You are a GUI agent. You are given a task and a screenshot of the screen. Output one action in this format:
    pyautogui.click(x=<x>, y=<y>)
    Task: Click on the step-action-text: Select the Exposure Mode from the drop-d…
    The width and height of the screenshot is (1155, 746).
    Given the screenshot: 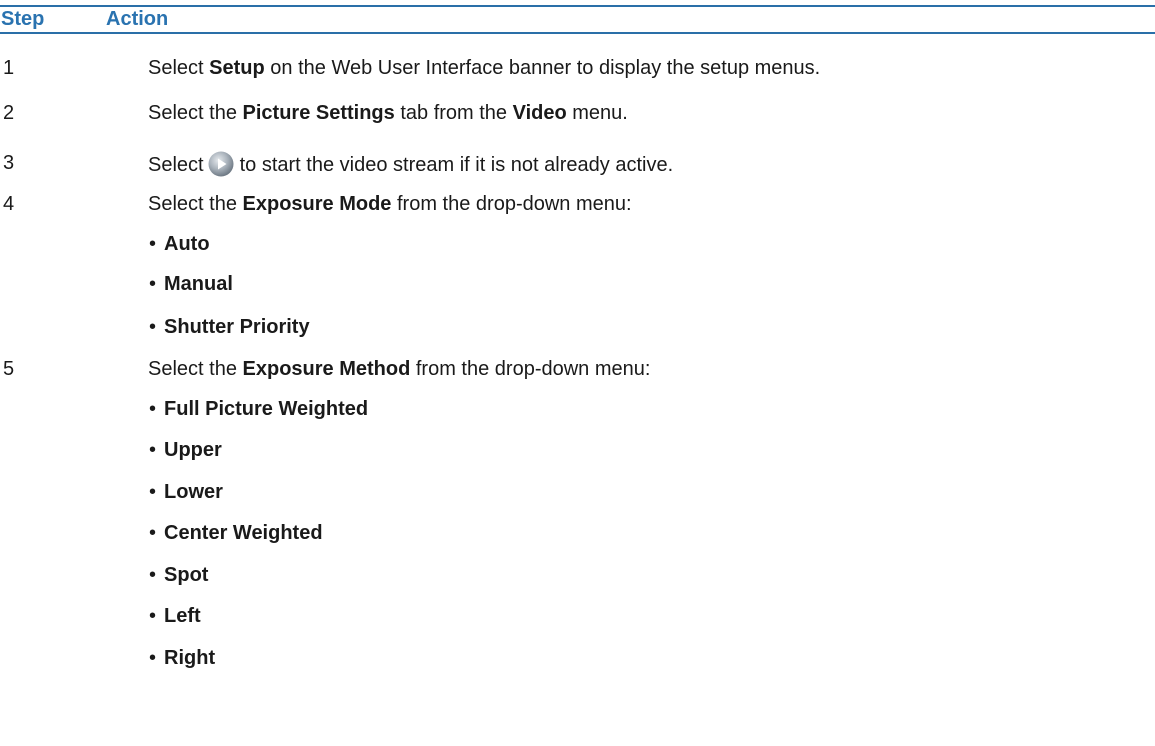 What is the action you would take?
    pyautogui.click(x=390, y=204)
    